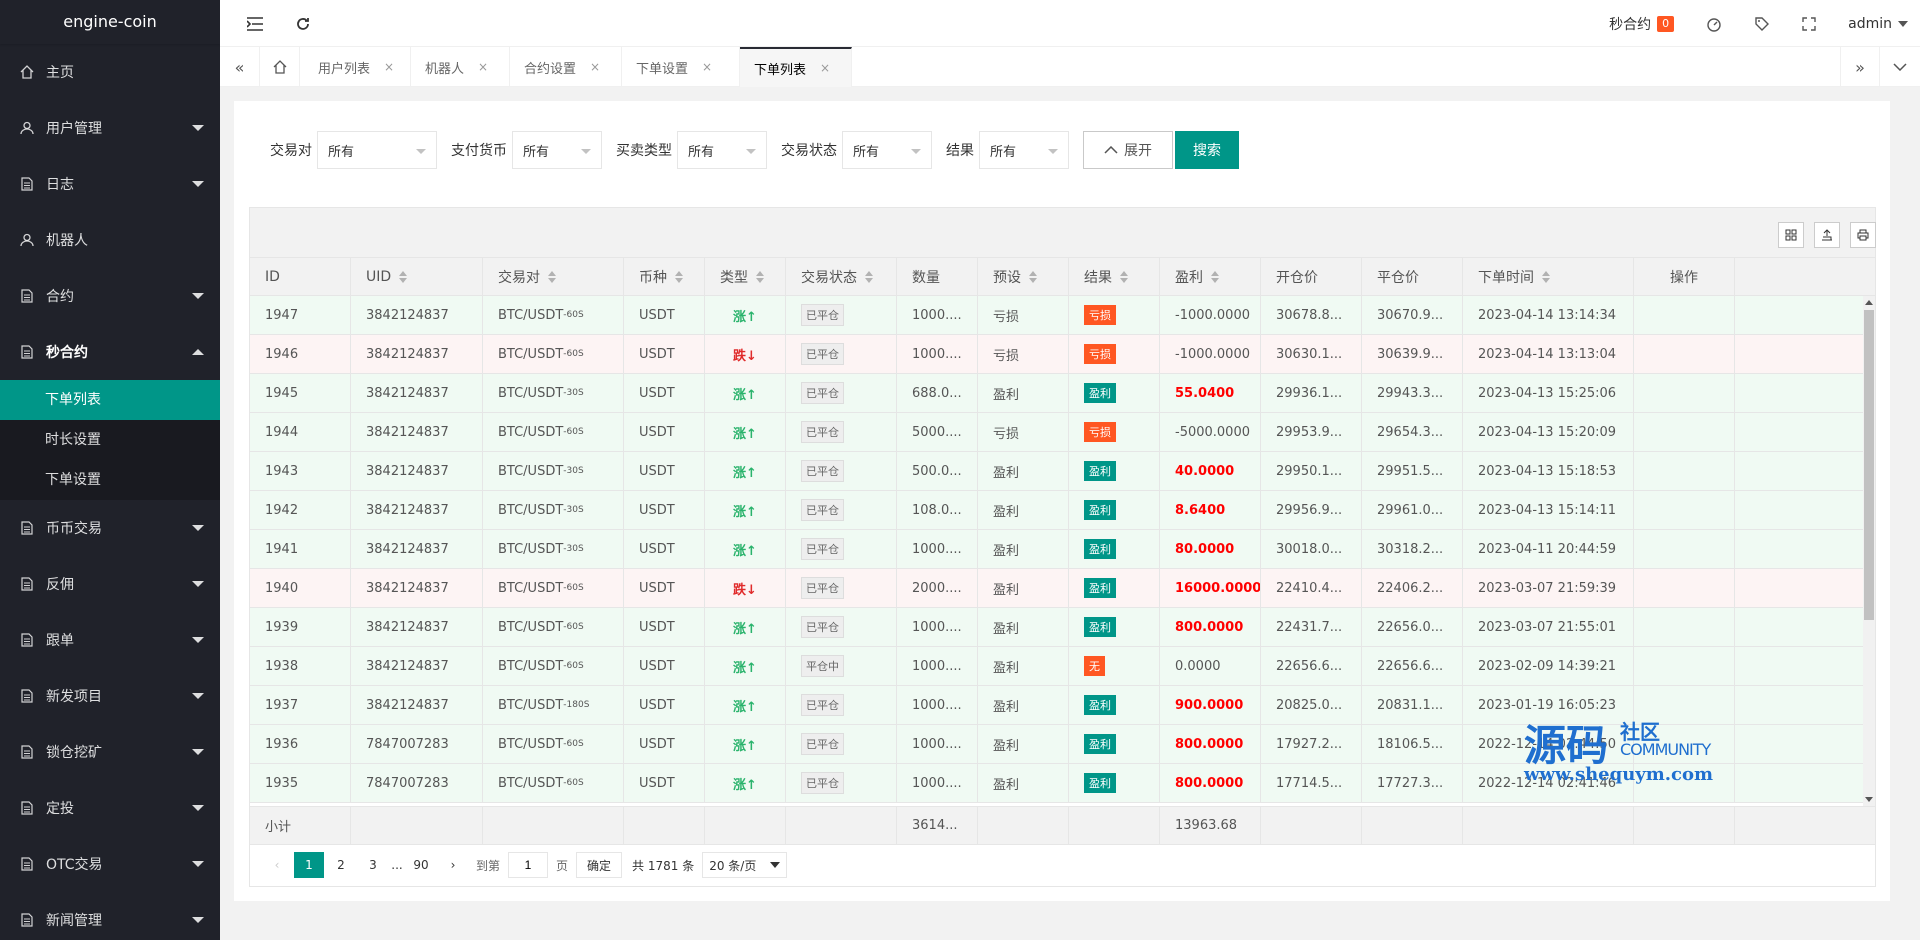 This screenshot has height=940, width=1920. What do you see at coordinates (1762, 23) in the screenshot?
I see `tag-icon` at bounding box center [1762, 23].